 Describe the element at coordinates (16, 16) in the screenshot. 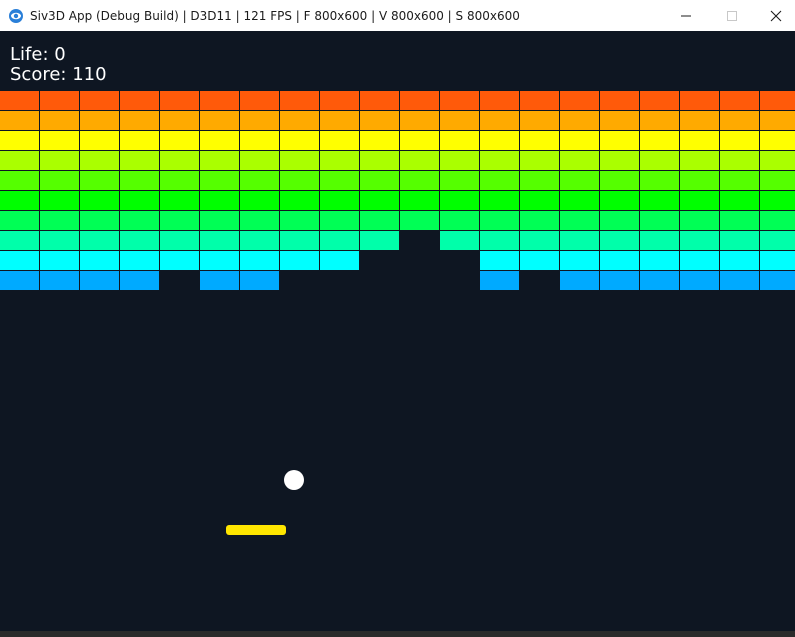

I see `siv3d-app-icon` at that location.